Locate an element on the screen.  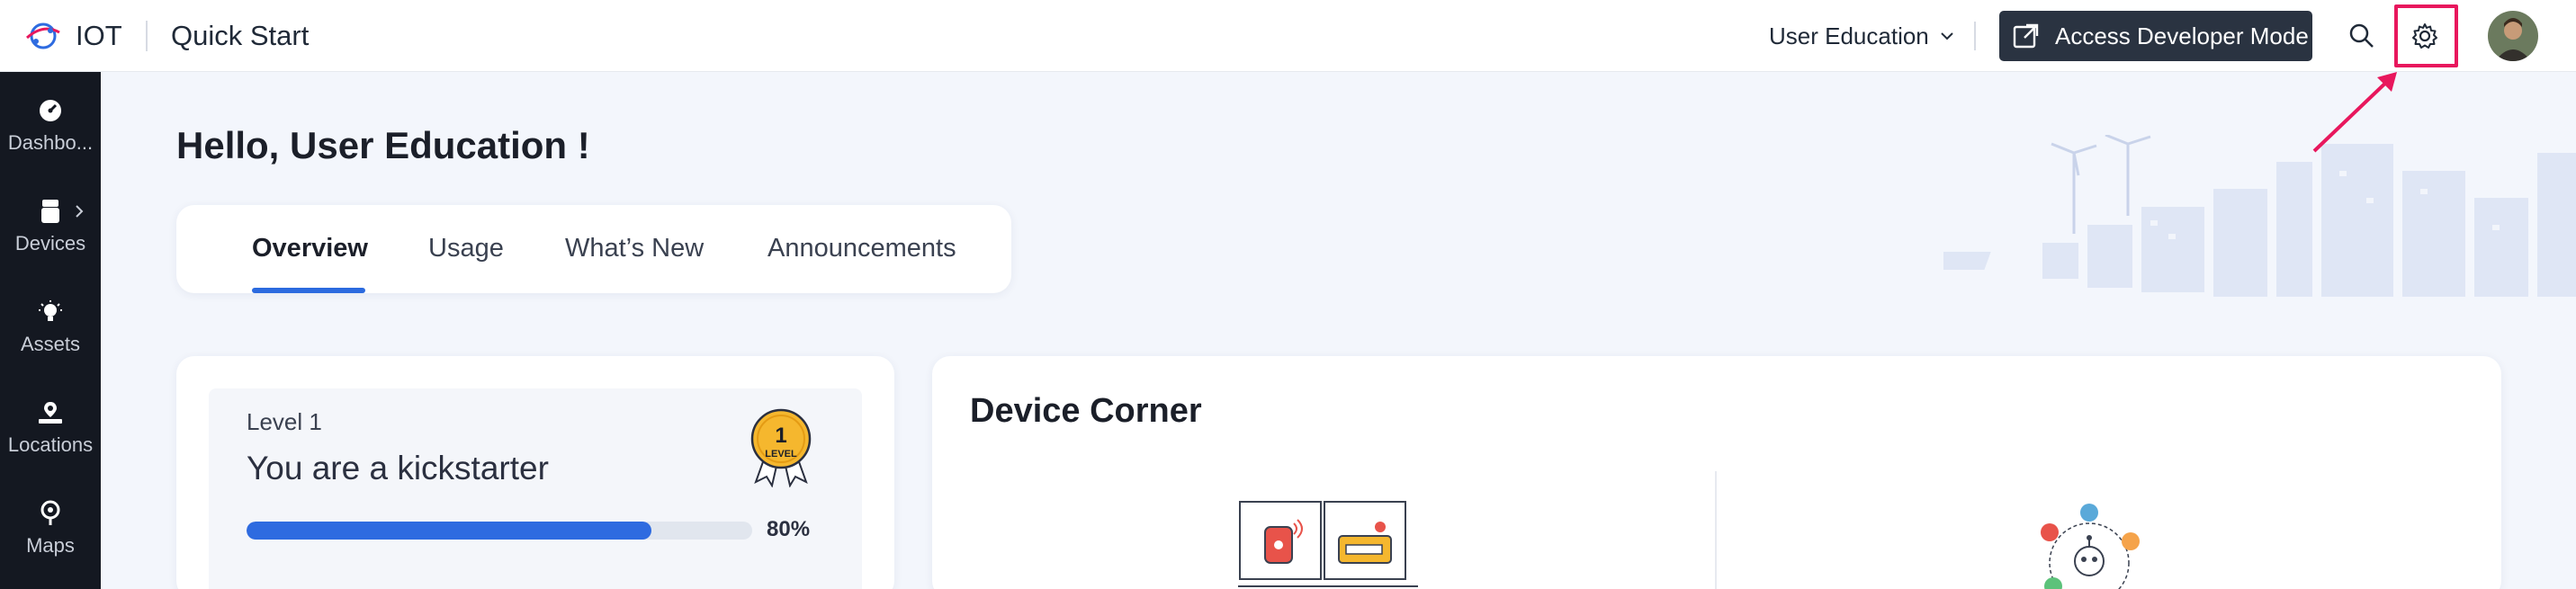
device-corner-title: Device Corner is located at coordinates (1086, 411).